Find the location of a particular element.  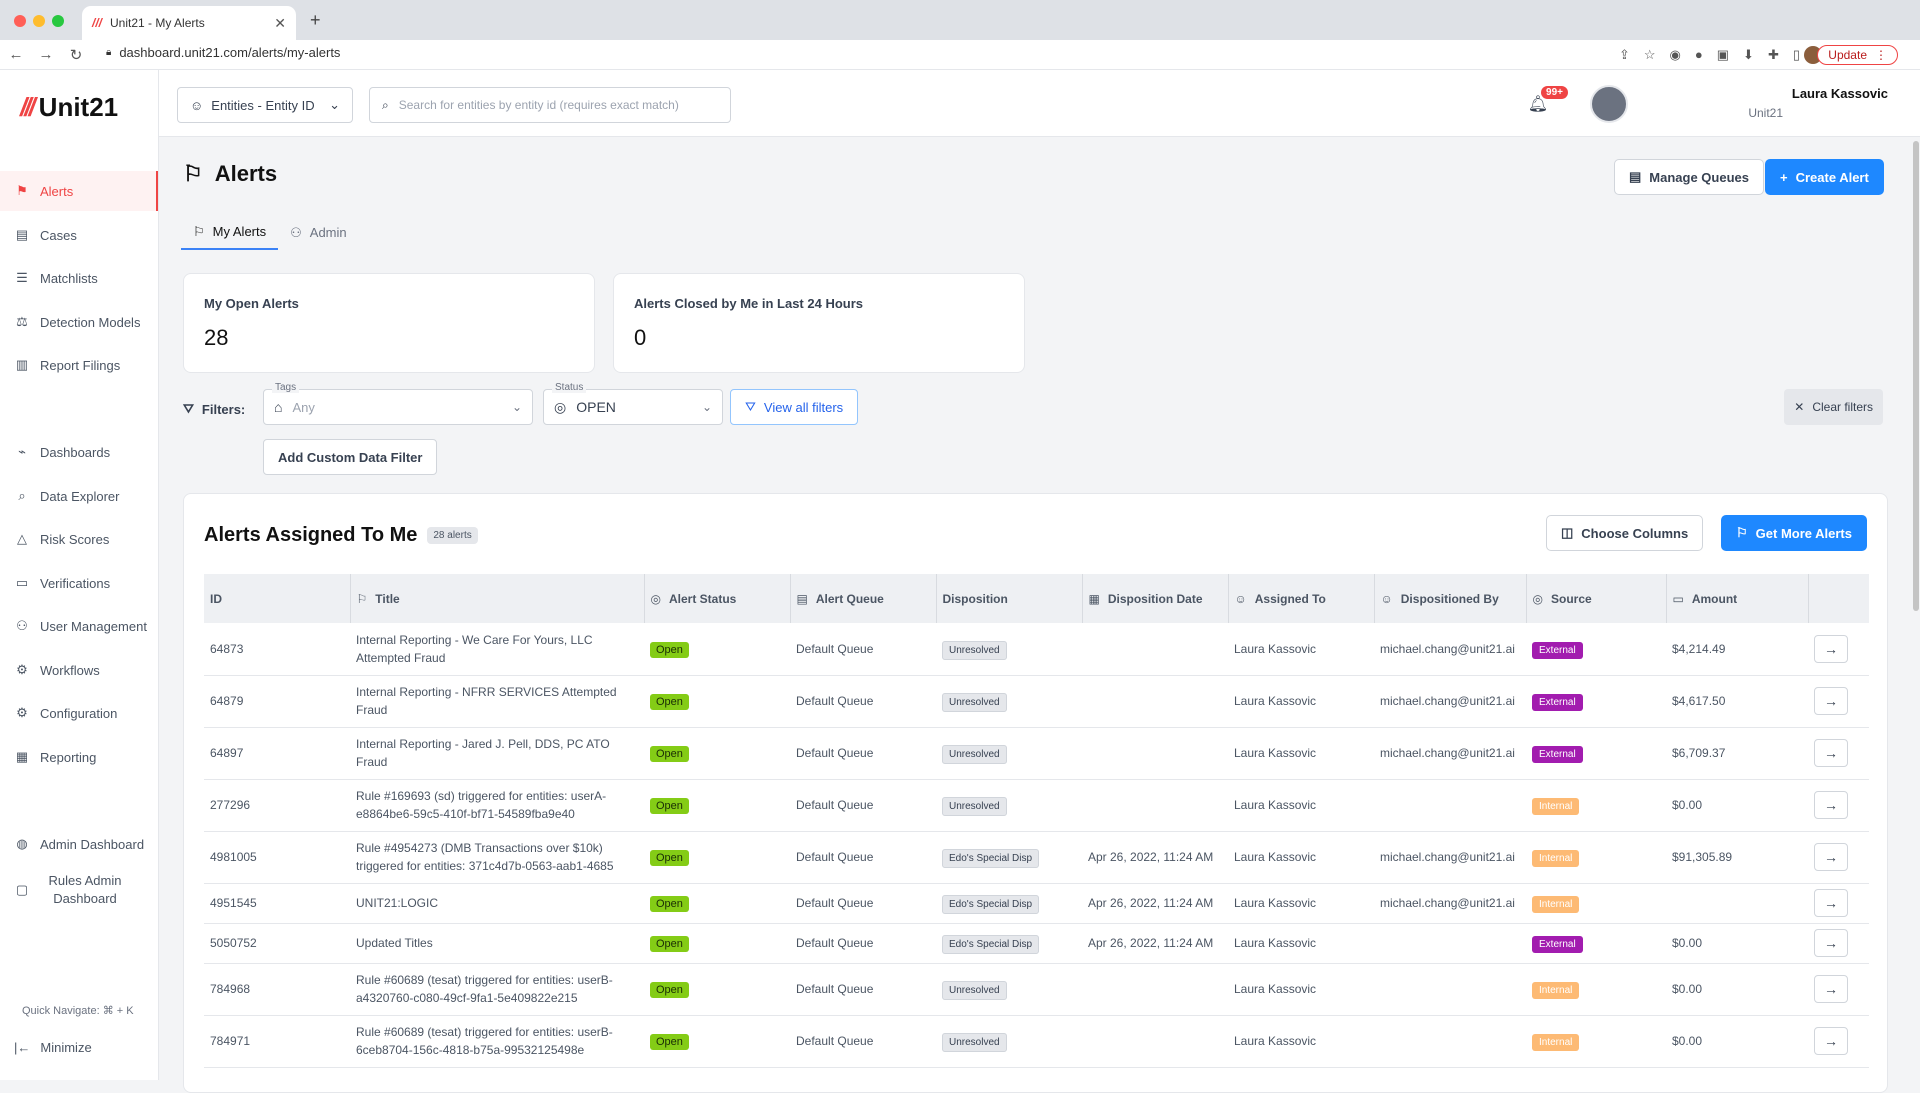

alert-title: Updated Titles is located at coordinates (394, 943).